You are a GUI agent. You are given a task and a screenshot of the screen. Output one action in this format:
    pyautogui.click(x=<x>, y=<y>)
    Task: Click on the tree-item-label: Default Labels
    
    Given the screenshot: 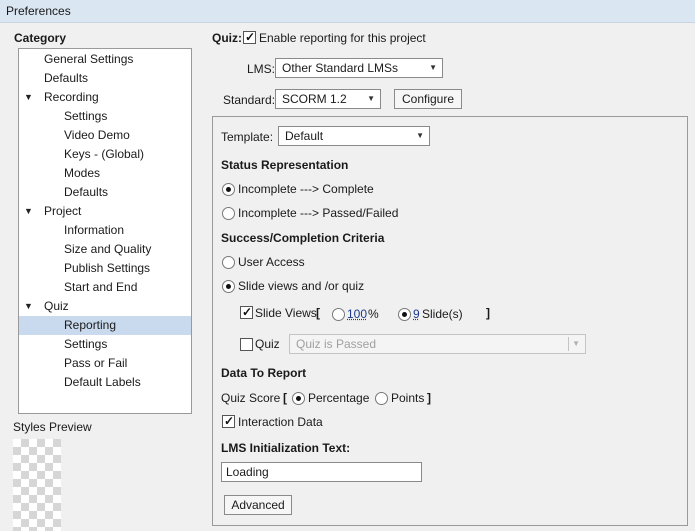 What is the action you would take?
    pyautogui.click(x=102, y=382)
    